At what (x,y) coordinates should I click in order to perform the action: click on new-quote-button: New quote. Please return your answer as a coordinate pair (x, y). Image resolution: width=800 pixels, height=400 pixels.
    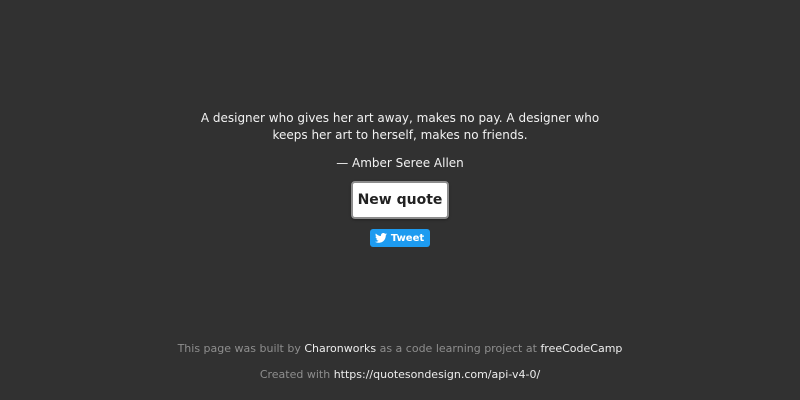
    Looking at the image, I should click on (400, 200).